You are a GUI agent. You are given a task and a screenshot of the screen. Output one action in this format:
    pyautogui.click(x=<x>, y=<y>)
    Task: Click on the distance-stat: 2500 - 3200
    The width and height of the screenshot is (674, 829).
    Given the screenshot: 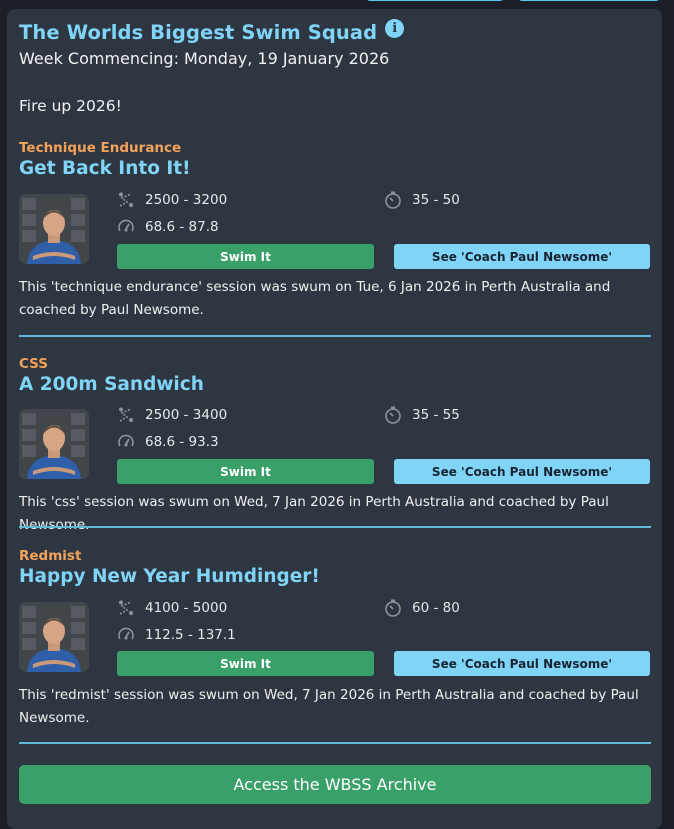 What is the action you would take?
    pyautogui.click(x=172, y=200)
    